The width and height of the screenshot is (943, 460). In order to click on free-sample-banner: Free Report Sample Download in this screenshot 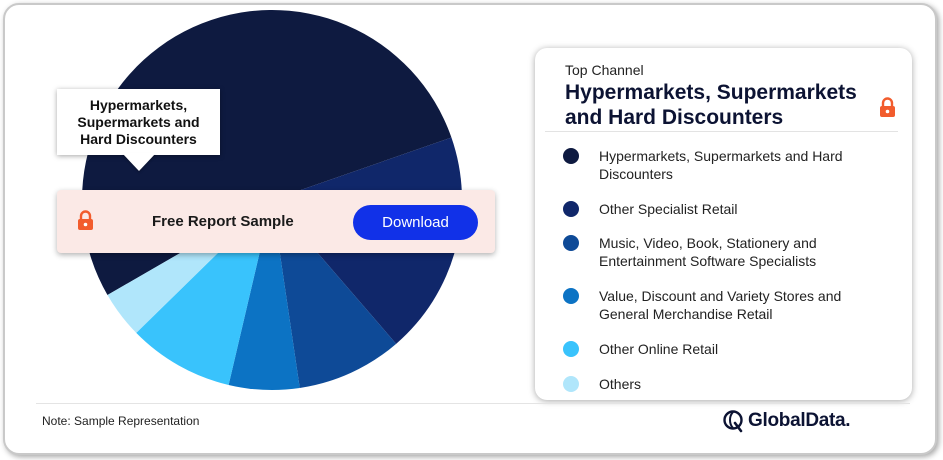, I will do `click(276, 221)`.